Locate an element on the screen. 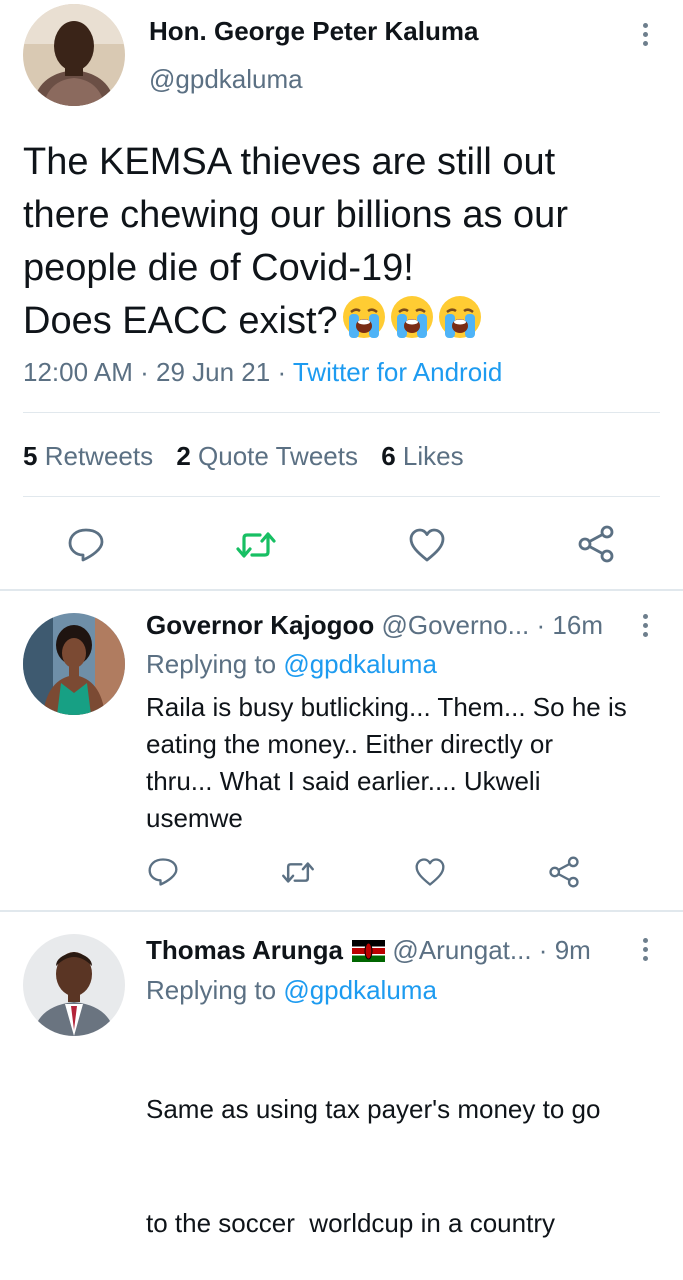  tweet-text-line: there chewing our billions as our is located at coordinates (295, 215).